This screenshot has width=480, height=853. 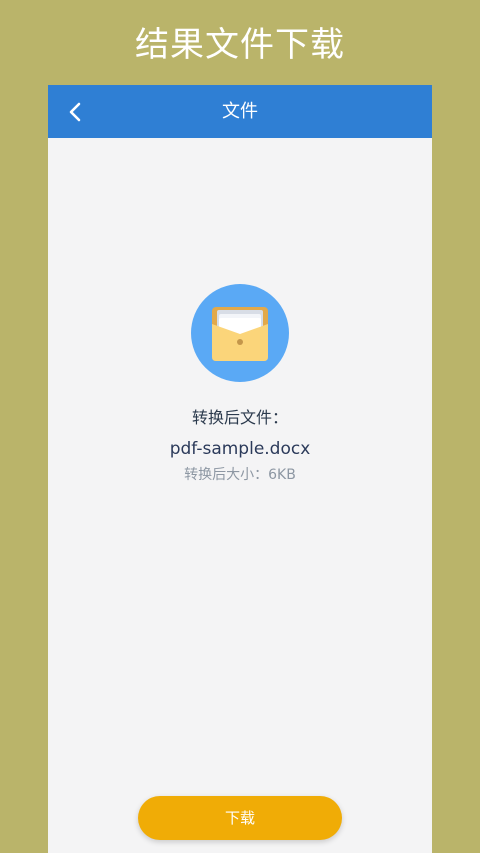 I want to click on nav-title: 文件, so click(x=240, y=111).